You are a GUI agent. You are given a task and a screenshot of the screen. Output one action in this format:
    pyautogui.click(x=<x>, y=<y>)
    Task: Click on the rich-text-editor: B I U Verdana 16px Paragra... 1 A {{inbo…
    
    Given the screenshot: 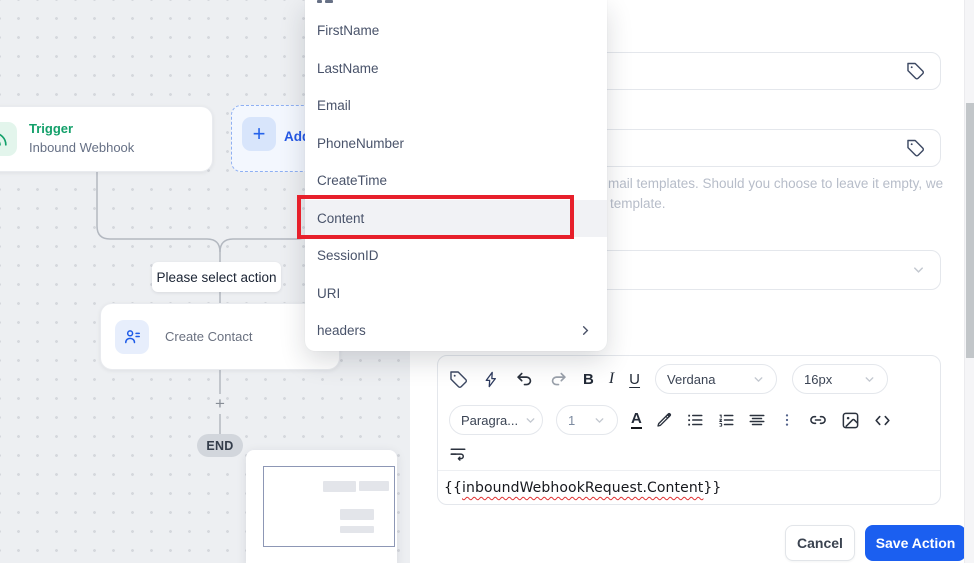 What is the action you would take?
    pyautogui.click(x=689, y=430)
    